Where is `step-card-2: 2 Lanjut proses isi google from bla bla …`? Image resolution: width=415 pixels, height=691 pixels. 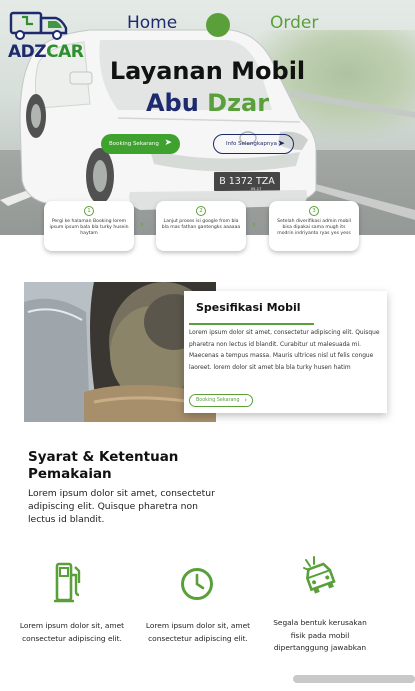
step-card-2: 2 Lanjut proses isi google from bla bla … is located at coordinates (201, 226).